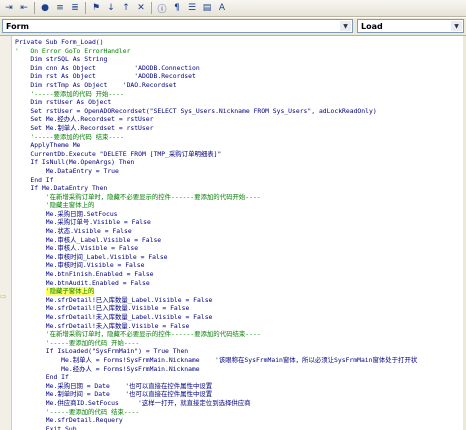  I want to click on code-line-text: If IsLoaded("SysFrmMain") = True Then, so click(102, 351).